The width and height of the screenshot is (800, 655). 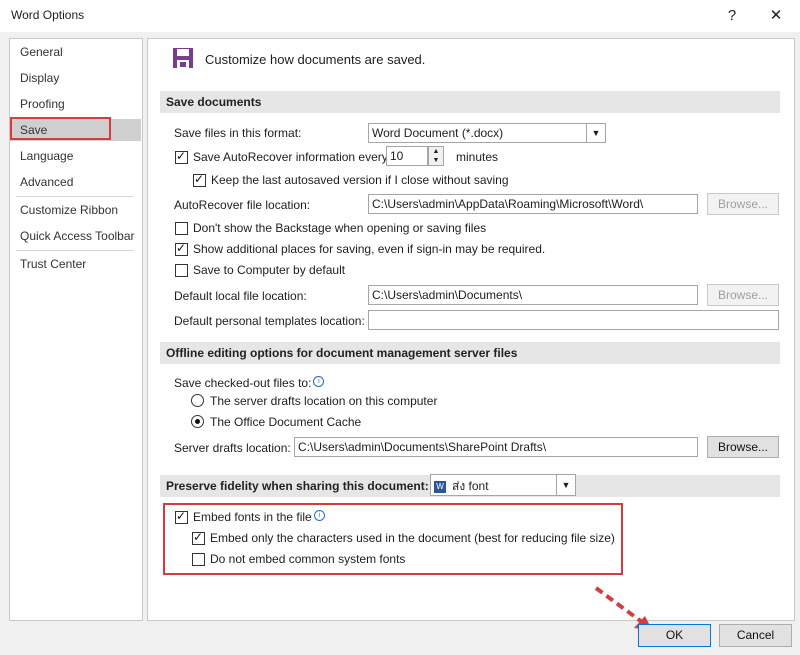 I want to click on page-header-text: Customize how documents are saved., so click(x=315, y=59).